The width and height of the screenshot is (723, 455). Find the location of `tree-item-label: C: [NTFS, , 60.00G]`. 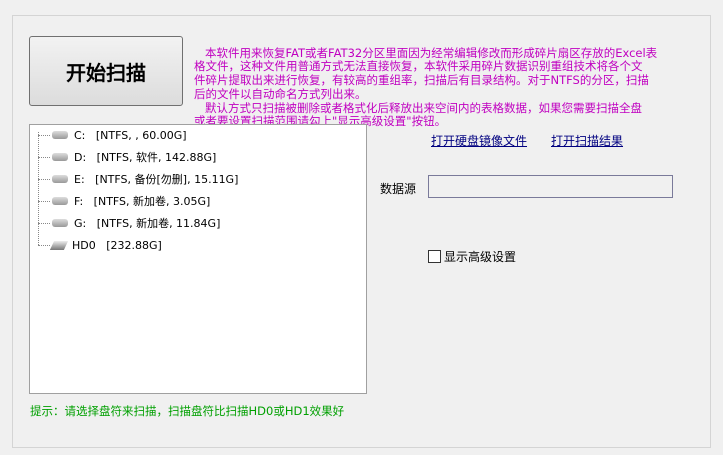

tree-item-label: C: [NTFS, , 60.00G] is located at coordinates (130, 135).